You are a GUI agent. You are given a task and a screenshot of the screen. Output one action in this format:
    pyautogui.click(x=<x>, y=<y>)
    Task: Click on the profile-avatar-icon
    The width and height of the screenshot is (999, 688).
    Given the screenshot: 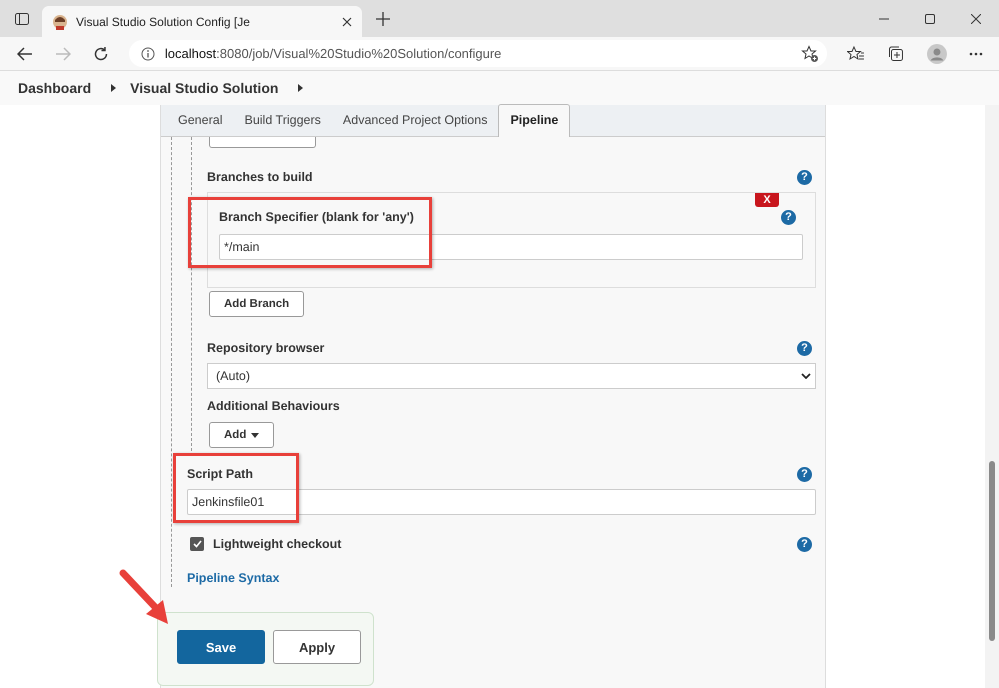 What is the action you would take?
    pyautogui.click(x=937, y=54)
    